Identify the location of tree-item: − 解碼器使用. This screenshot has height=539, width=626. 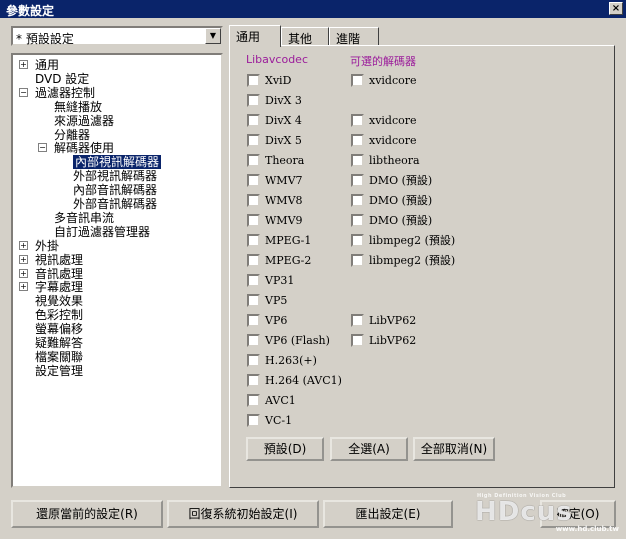
(116, 148).